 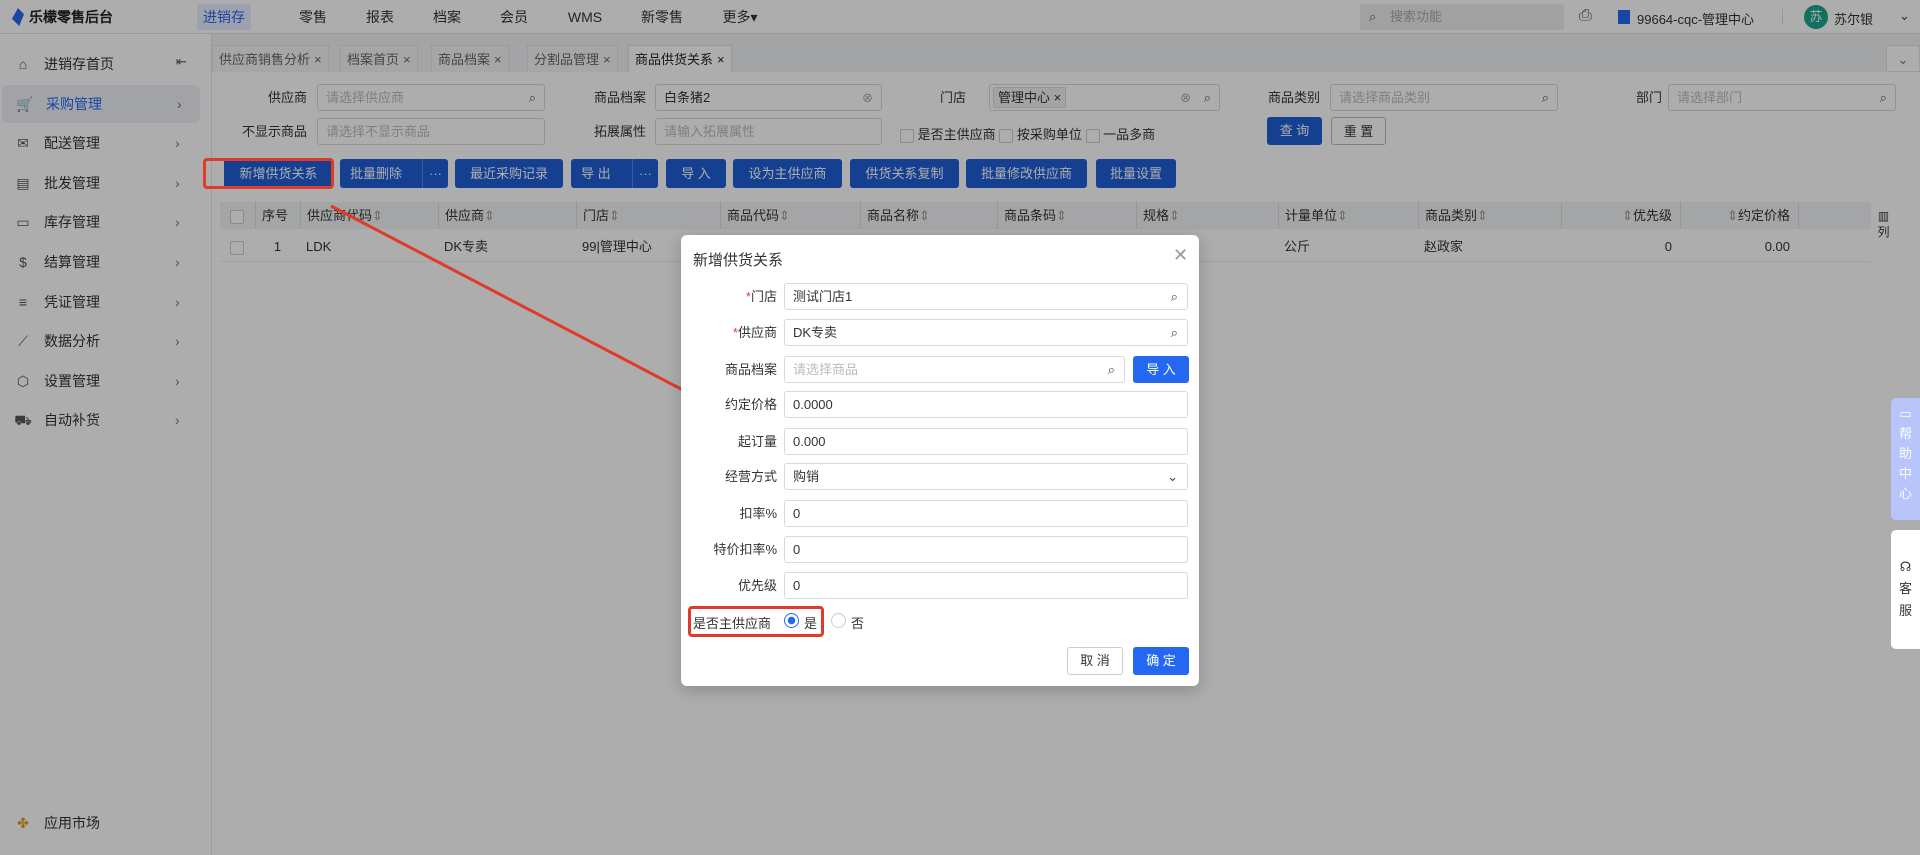 I want to click on field-value: 购销, so click(x=806, y=476).